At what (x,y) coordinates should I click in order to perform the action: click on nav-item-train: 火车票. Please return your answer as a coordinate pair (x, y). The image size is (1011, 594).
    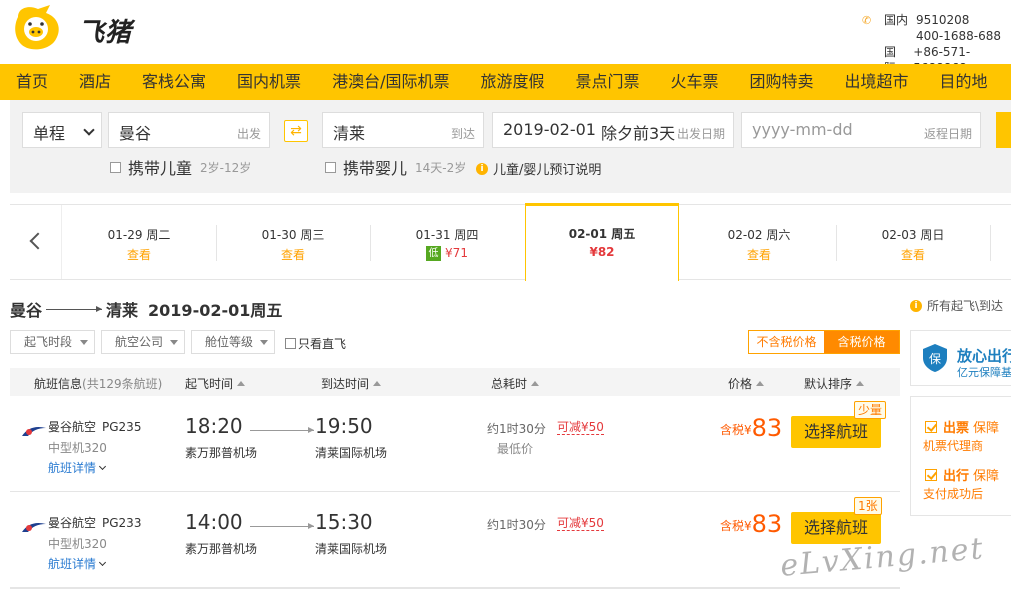
    Looking at the image, I should click on (694, 82).